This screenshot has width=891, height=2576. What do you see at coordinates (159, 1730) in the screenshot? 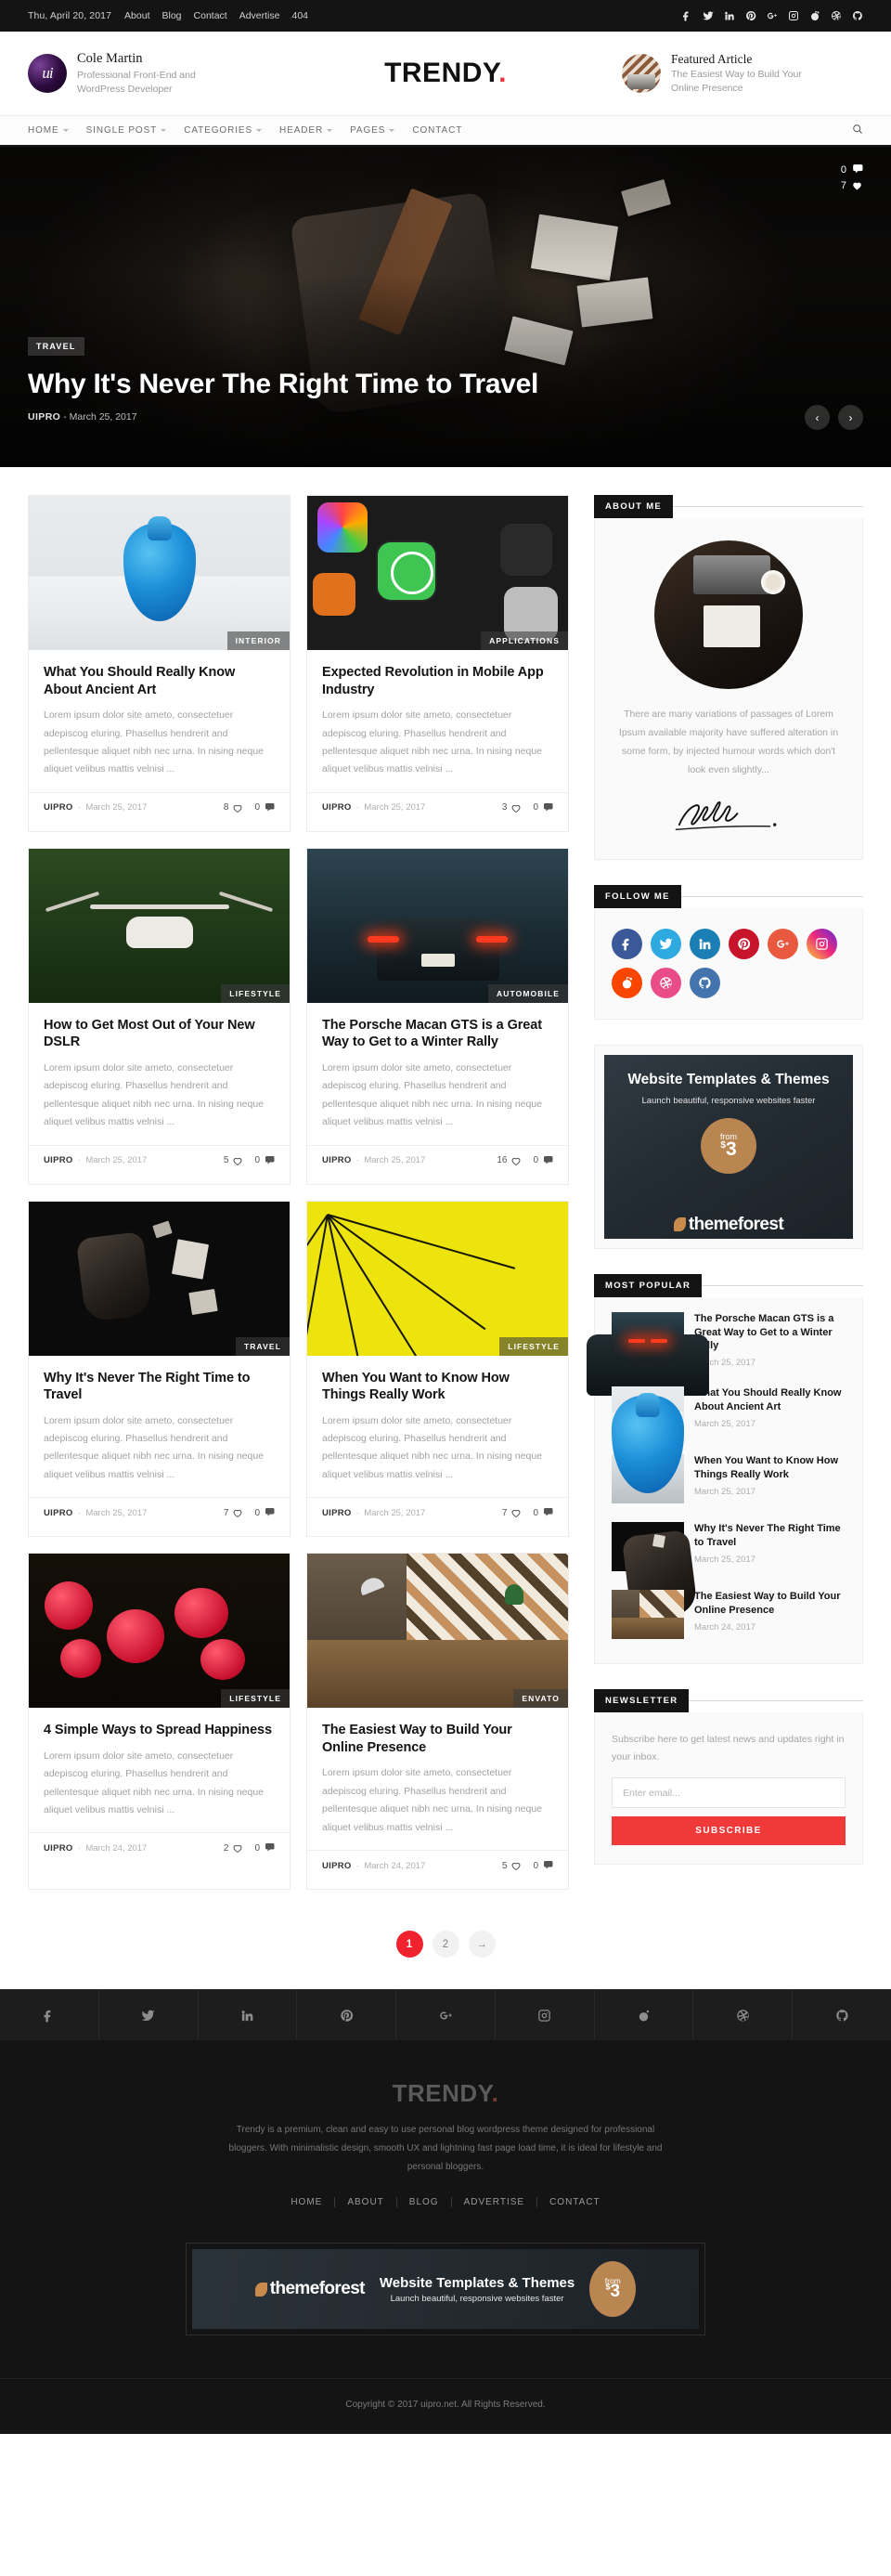
I see `post-title: 4 Simple Ways to Spread Happiness` at bounding box center [159, 1730].